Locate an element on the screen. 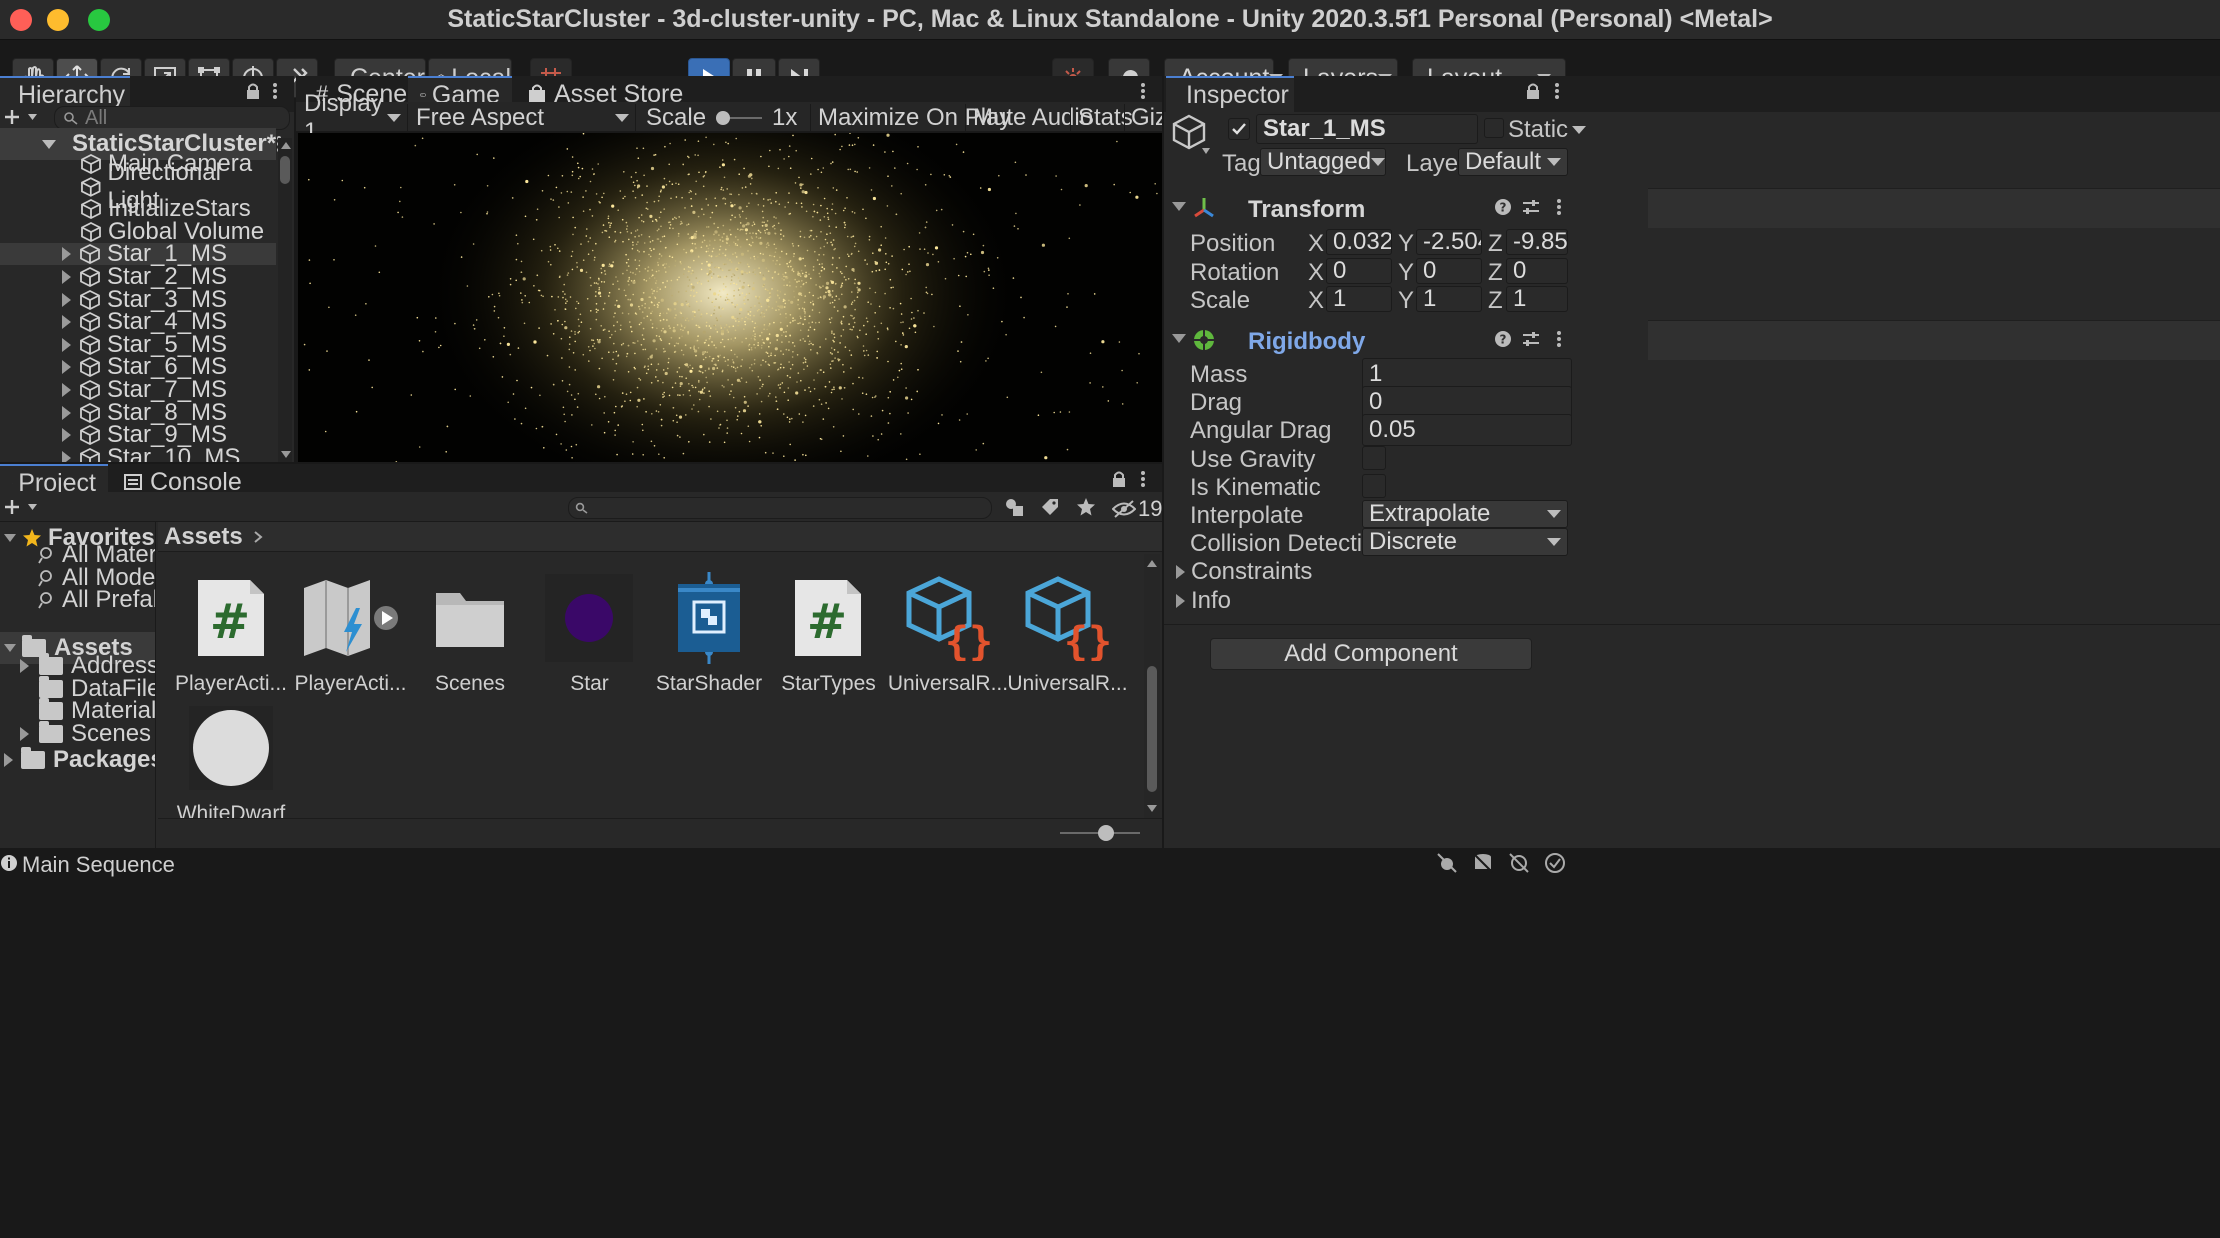 This screenshot has width=2220, height=1238. favorites-item: All Prefabs is located at coordinates (96, 599).